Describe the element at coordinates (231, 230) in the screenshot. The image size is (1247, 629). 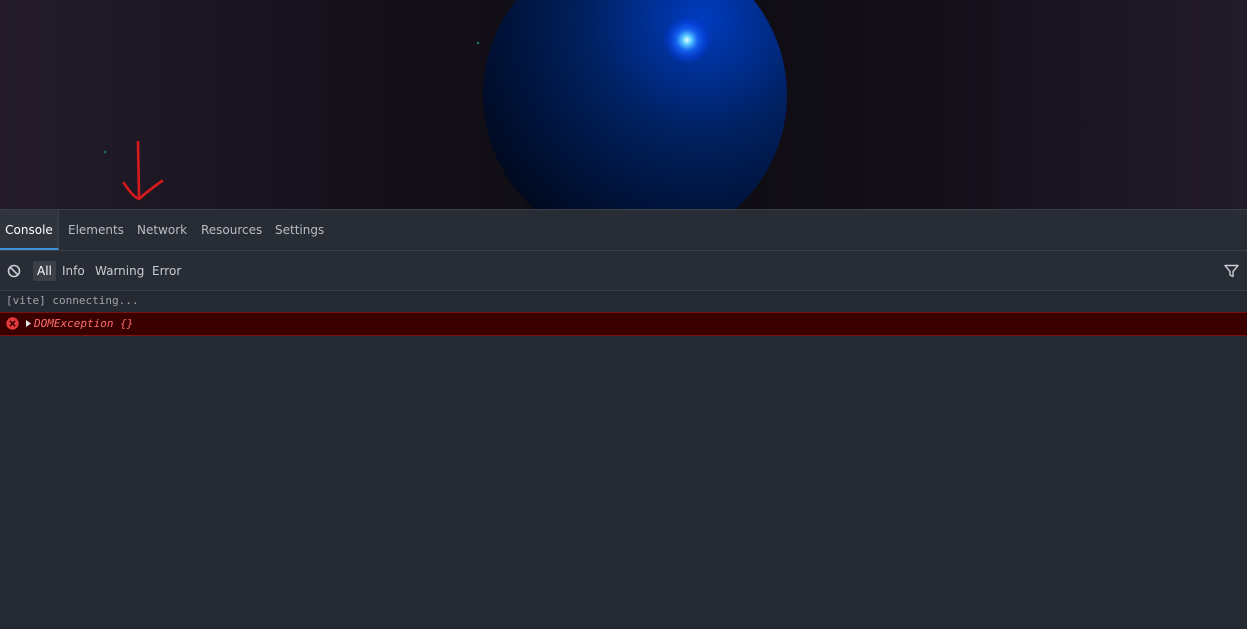
I see `tab-resources: Resources` at that location.